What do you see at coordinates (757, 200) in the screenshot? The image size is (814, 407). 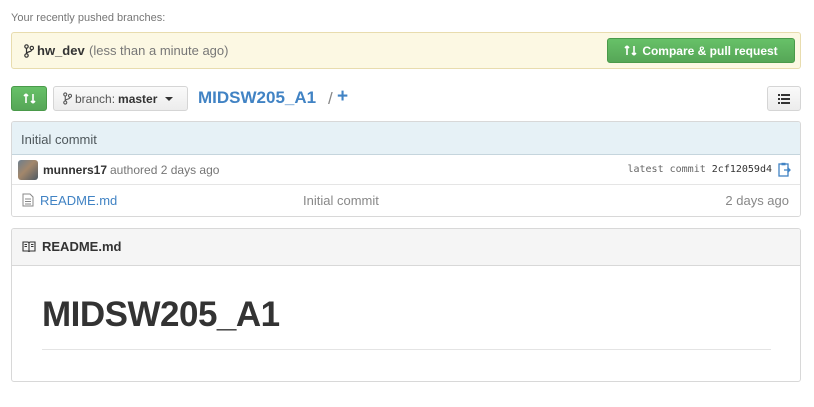 I see `file-age: 2 days ago` at bounding box center [757, 200].